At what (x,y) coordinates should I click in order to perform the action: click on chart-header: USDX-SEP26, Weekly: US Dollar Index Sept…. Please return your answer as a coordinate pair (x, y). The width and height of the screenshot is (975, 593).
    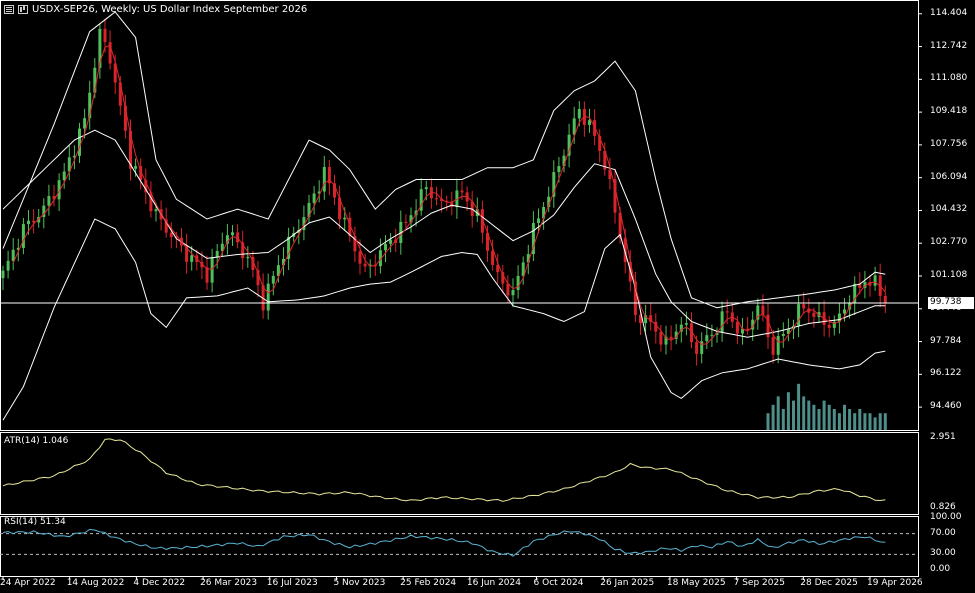
    Looking at the image, I should click on (155, 9).